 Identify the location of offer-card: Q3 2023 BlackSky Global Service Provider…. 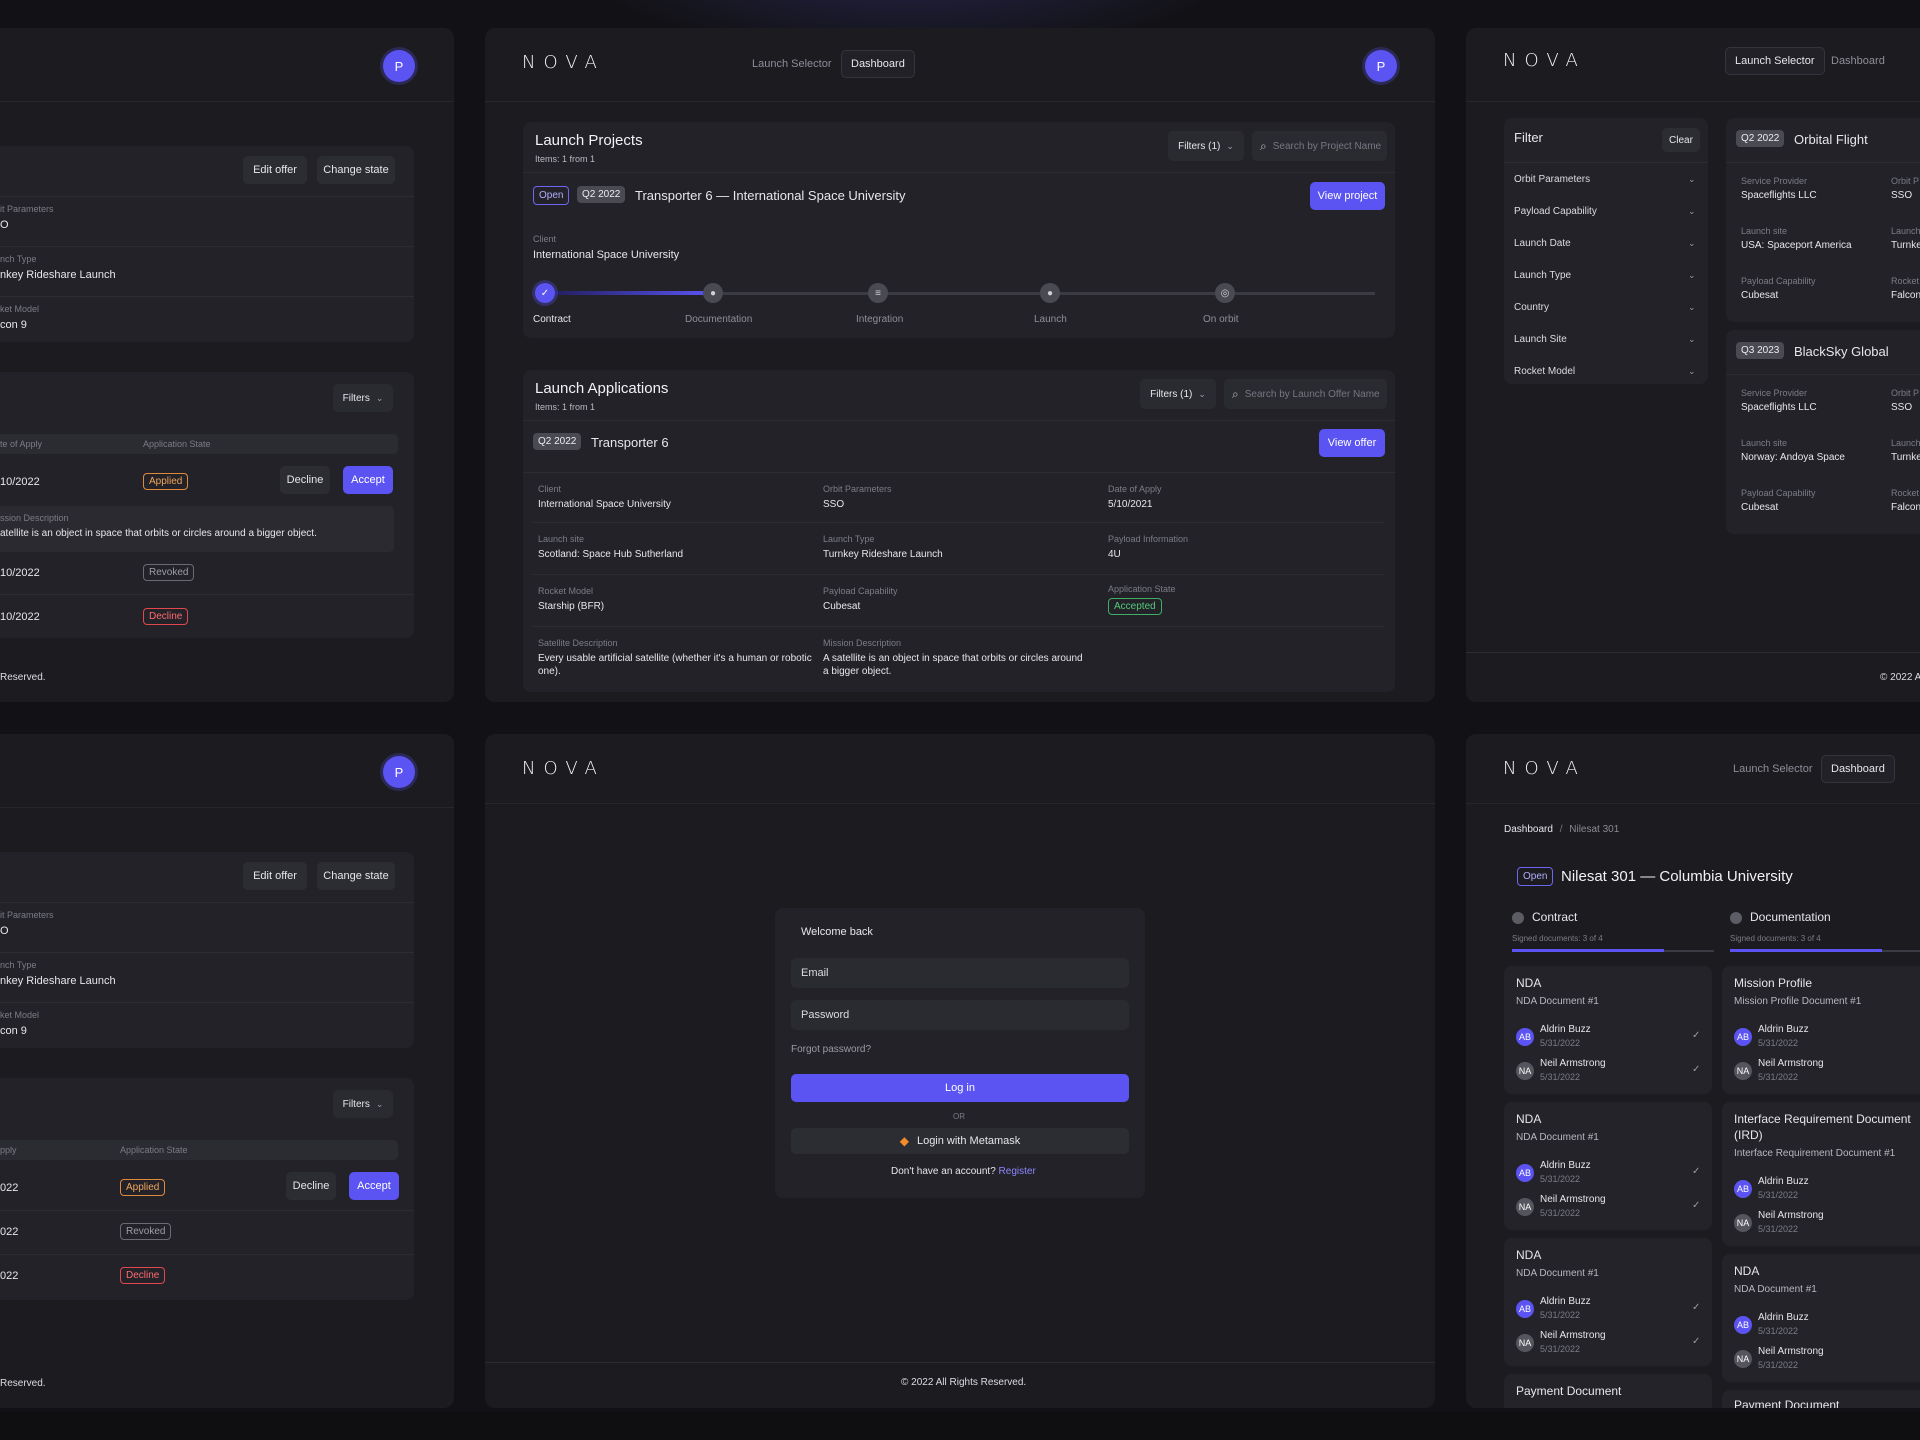
(1823, 432).